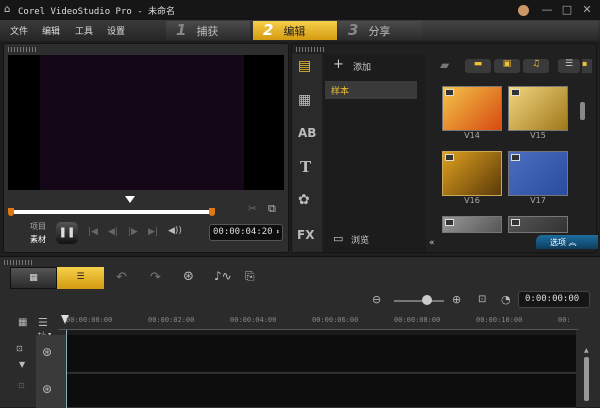 Image resolution: width=600 pixels, height=408 pixels. What do you see at coordinates (338, 64) in the screenshot?
I see `add-icon: +` at bounding box center [338, 64].